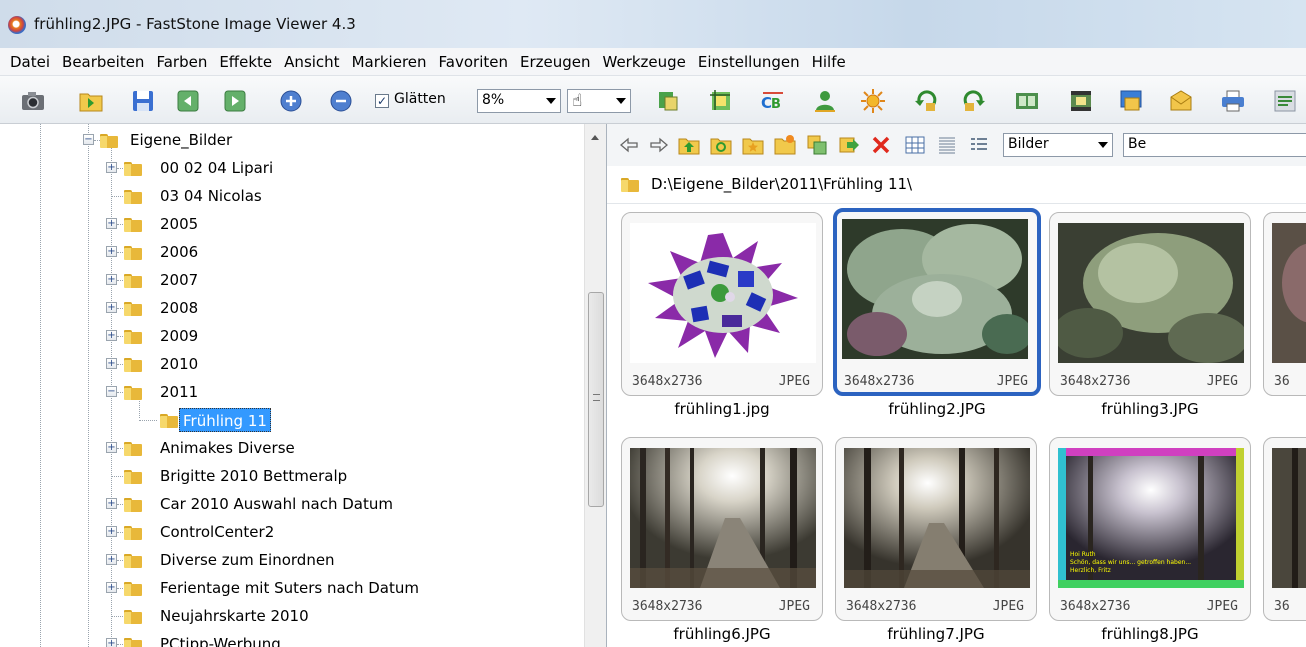  I want to click on previous-image-icon, so click(188, 101).